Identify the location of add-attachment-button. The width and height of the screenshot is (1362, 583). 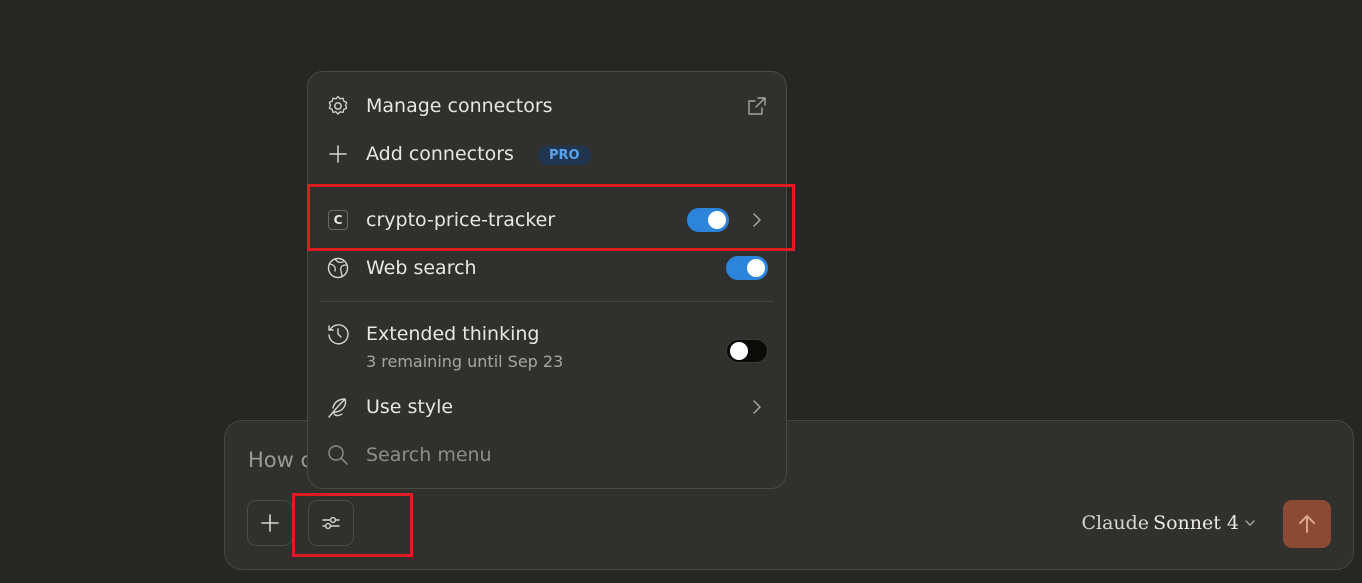
(270, 523).